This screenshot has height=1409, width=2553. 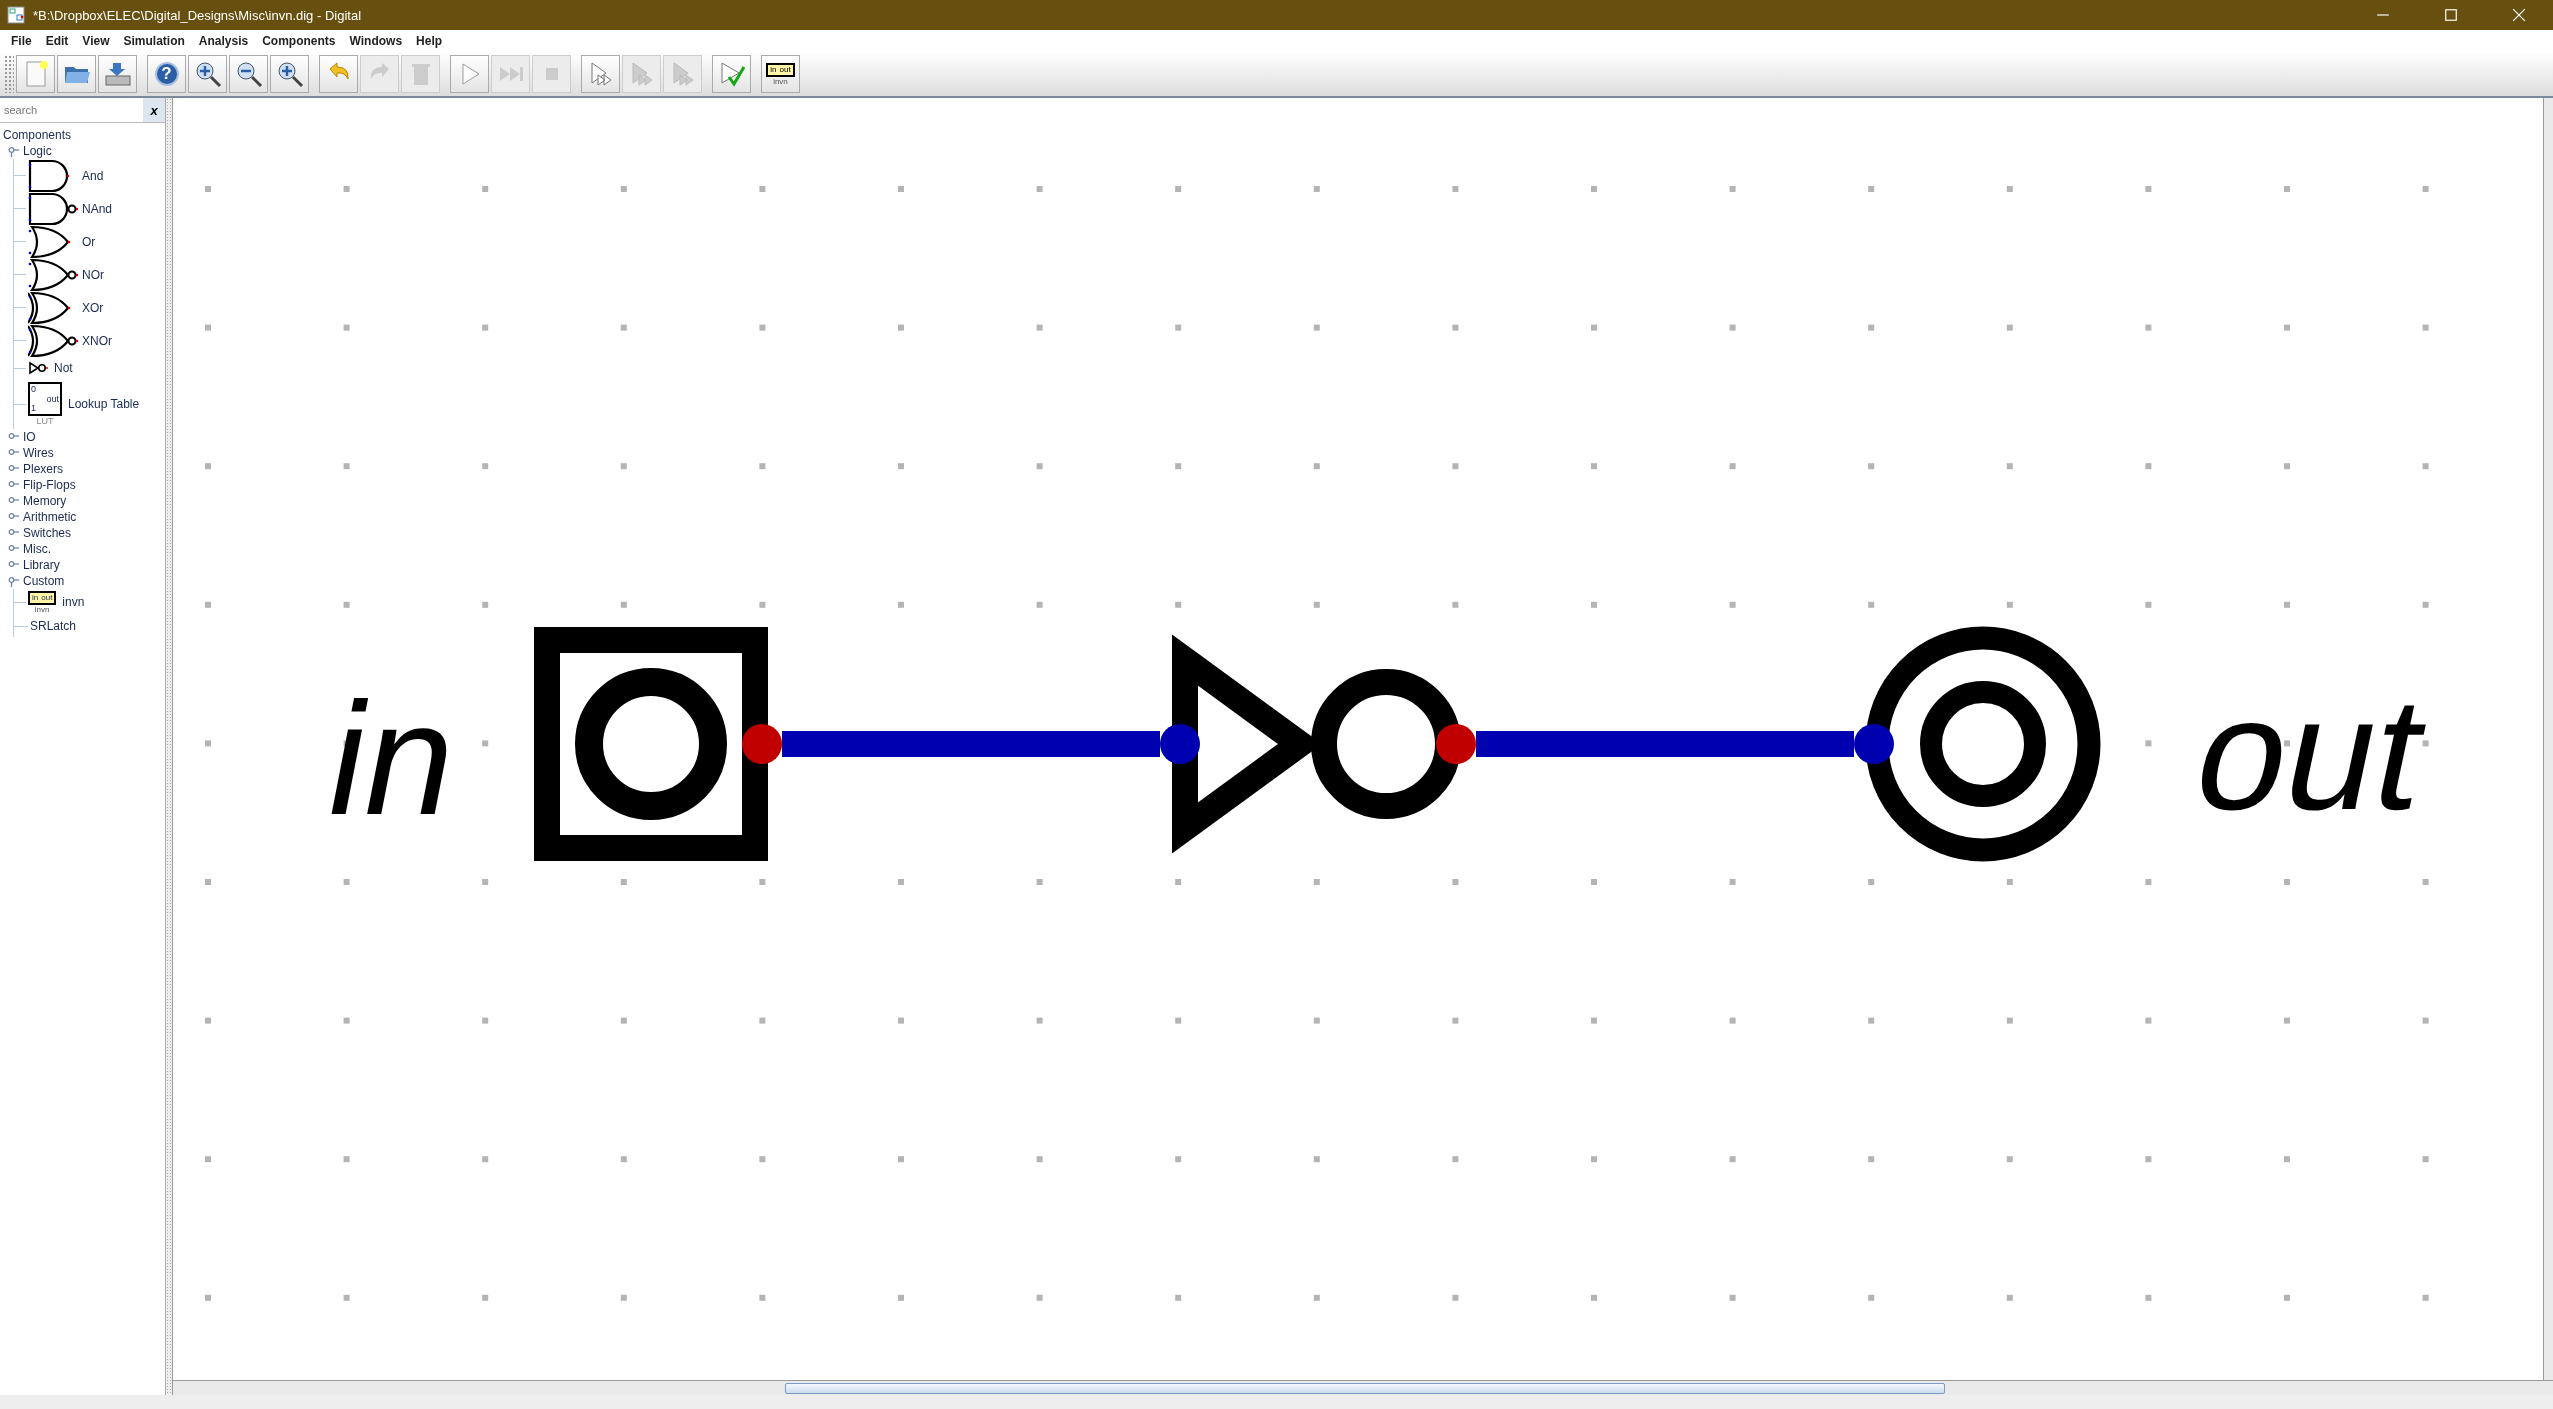 What do you see at coordinates (97, 208) in the screenshot?
I see `component-item: NAnd` at bounding box center [97, 208].